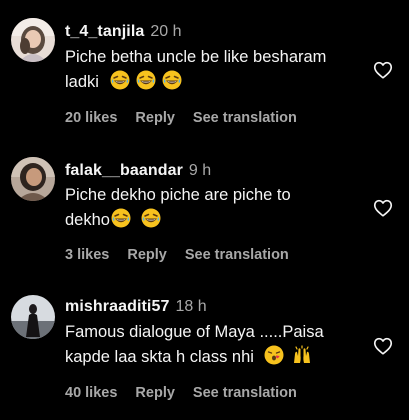 This screenshot has height=420, width=409. Describe the element at coordinates (91, 118) in the screenshot. I see `likes-count: 20 likes` at that location.